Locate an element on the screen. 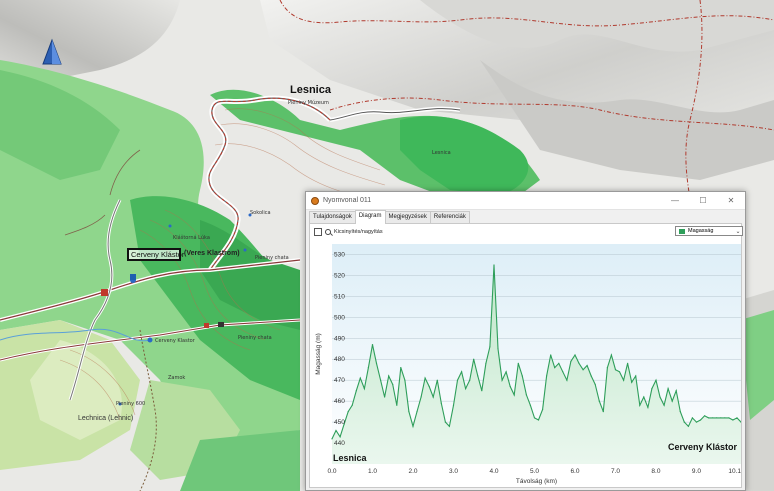 This screenshot has height=491, width=774. series-dropdown: Magasság ⌄ is located at coordinates (709, 231).